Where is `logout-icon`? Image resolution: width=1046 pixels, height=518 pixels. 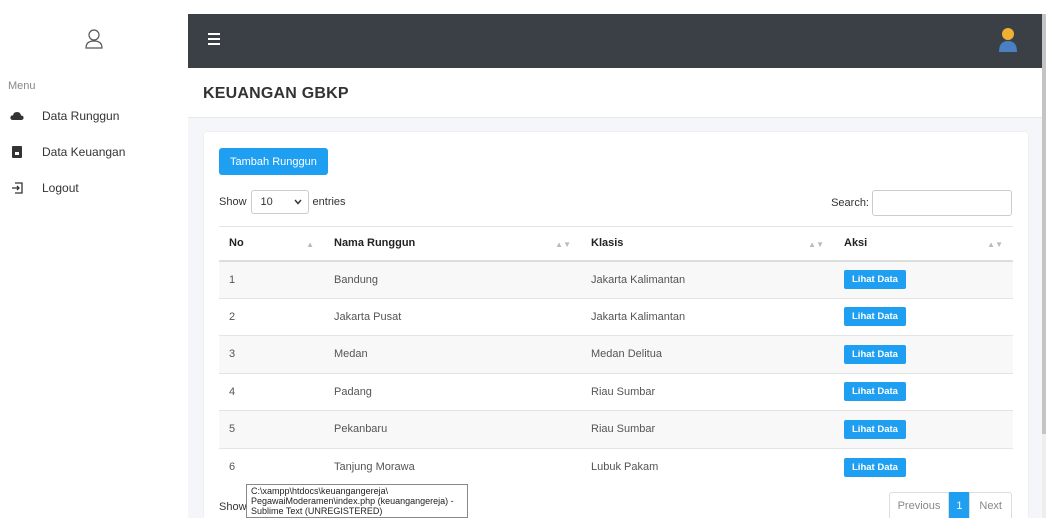
logout-icon is located at coordinates (17, 188).